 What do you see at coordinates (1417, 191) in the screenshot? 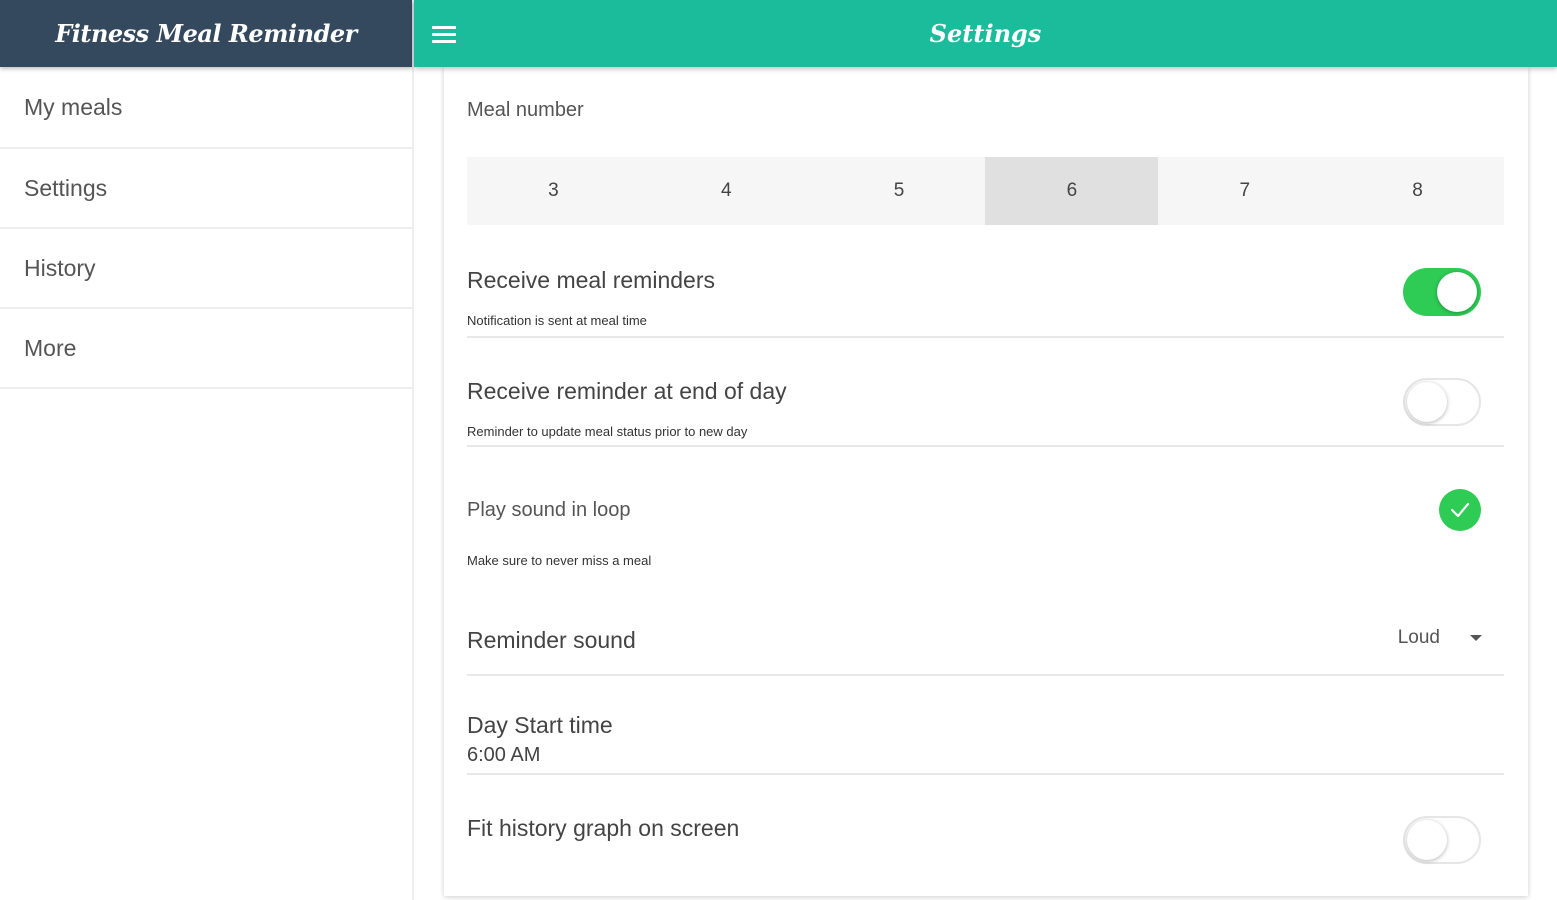
I see `meal-number-option-8: 8` at bounding box center [1417, 191].